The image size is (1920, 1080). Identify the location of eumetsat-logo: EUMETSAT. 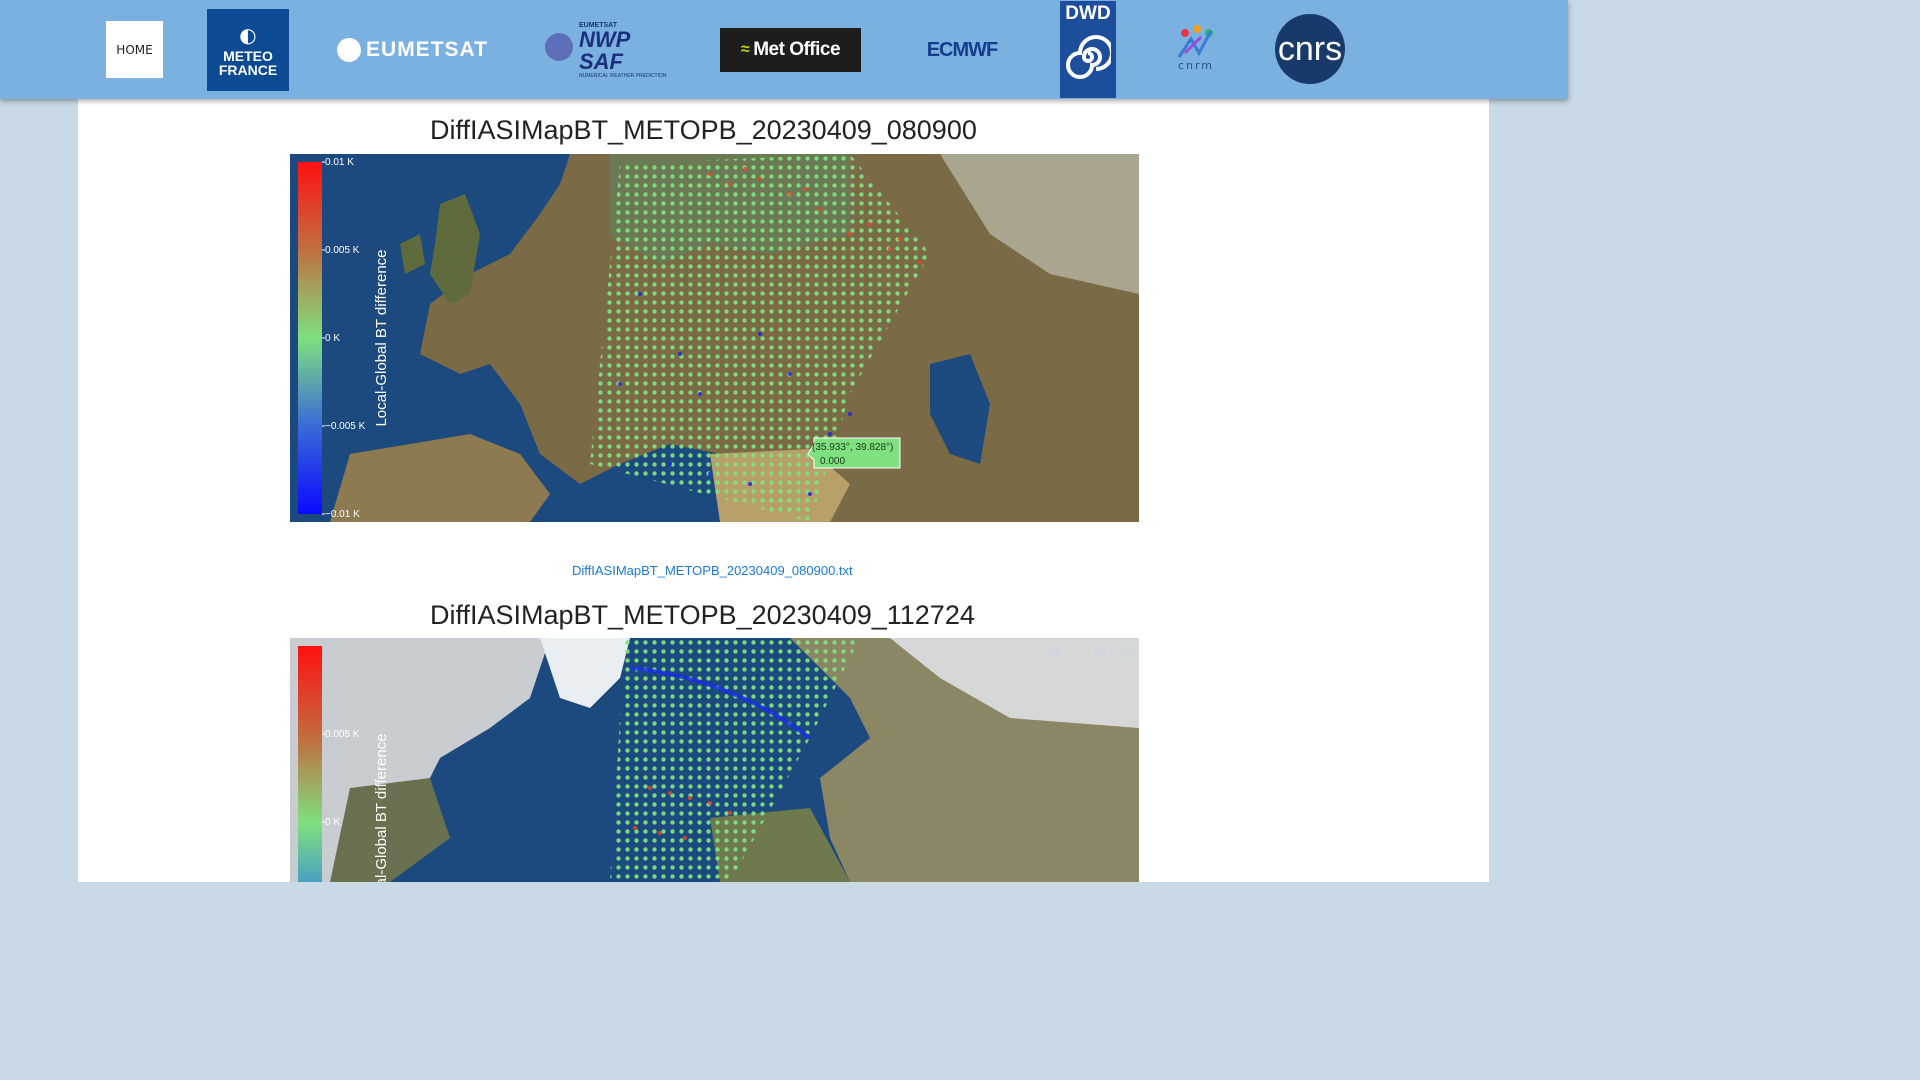
(412, 50).